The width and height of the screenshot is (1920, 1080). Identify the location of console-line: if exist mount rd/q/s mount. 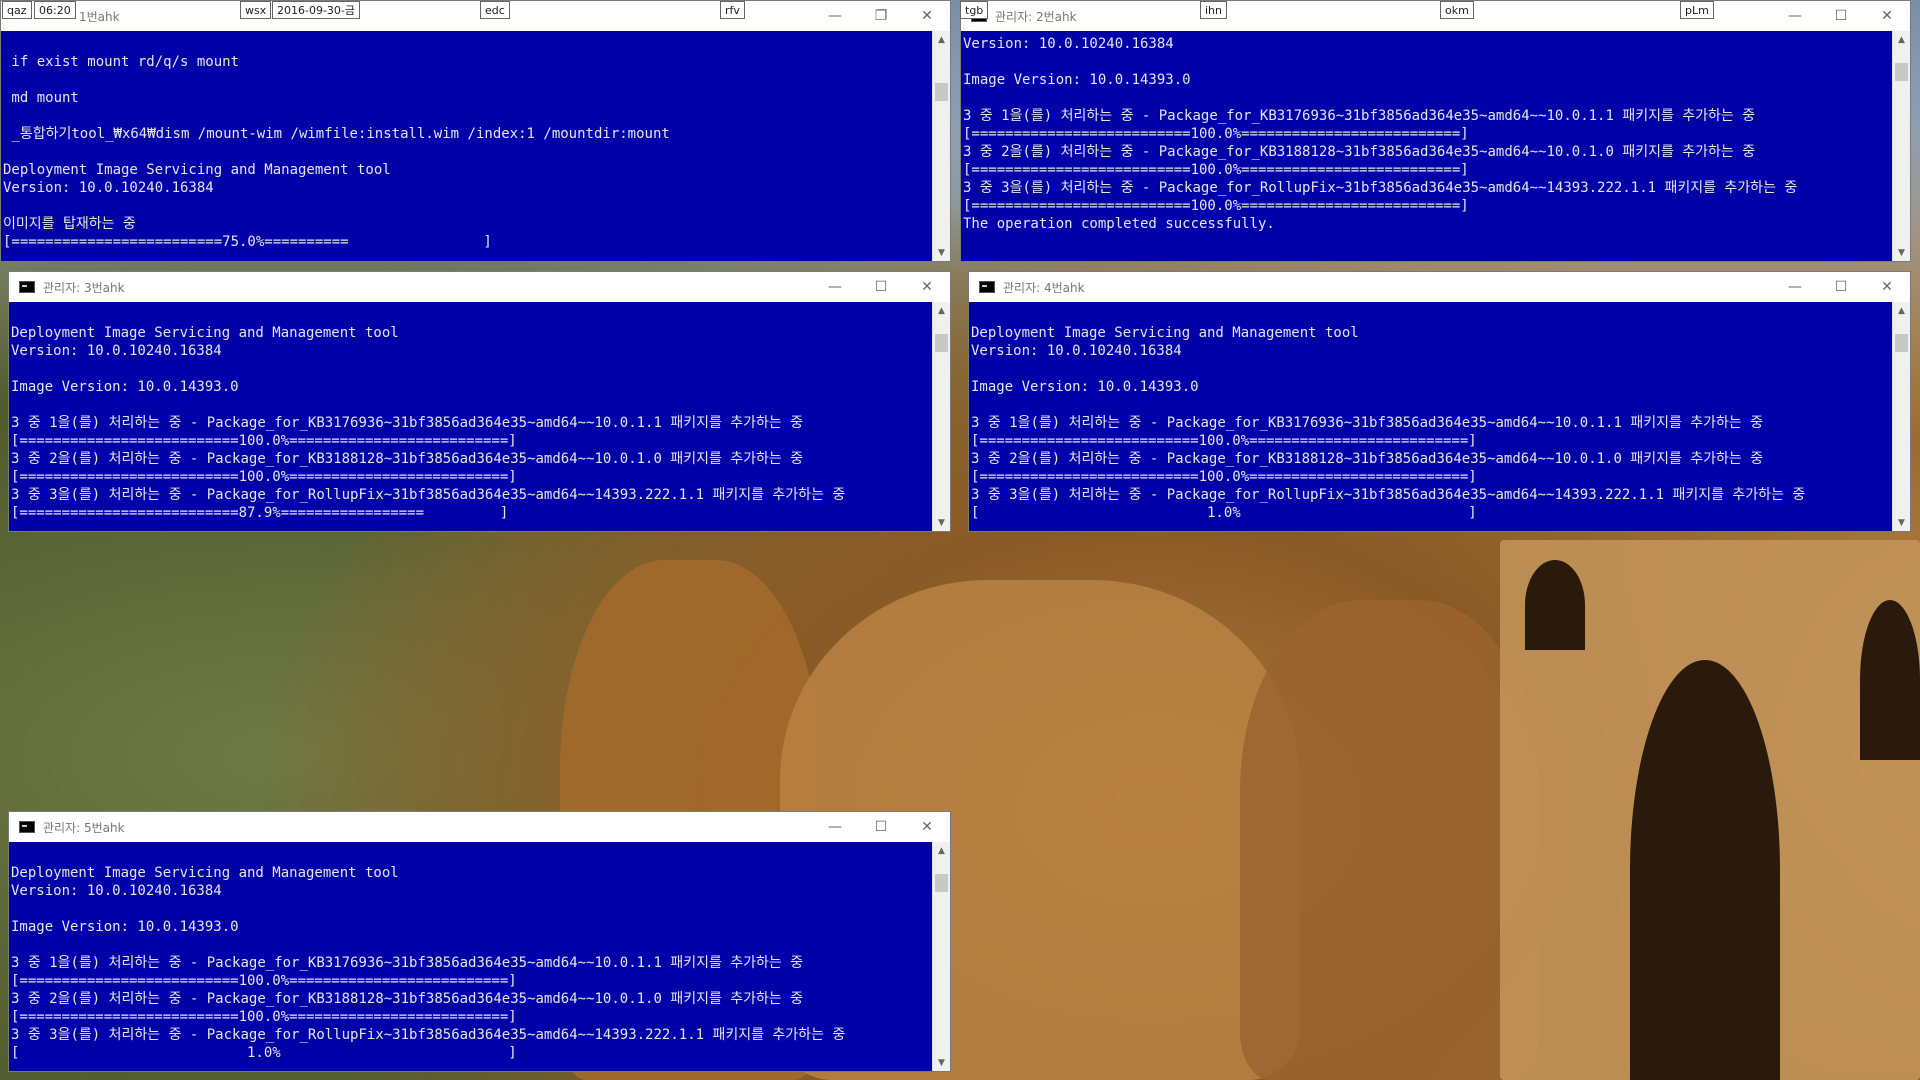
(121, 62).